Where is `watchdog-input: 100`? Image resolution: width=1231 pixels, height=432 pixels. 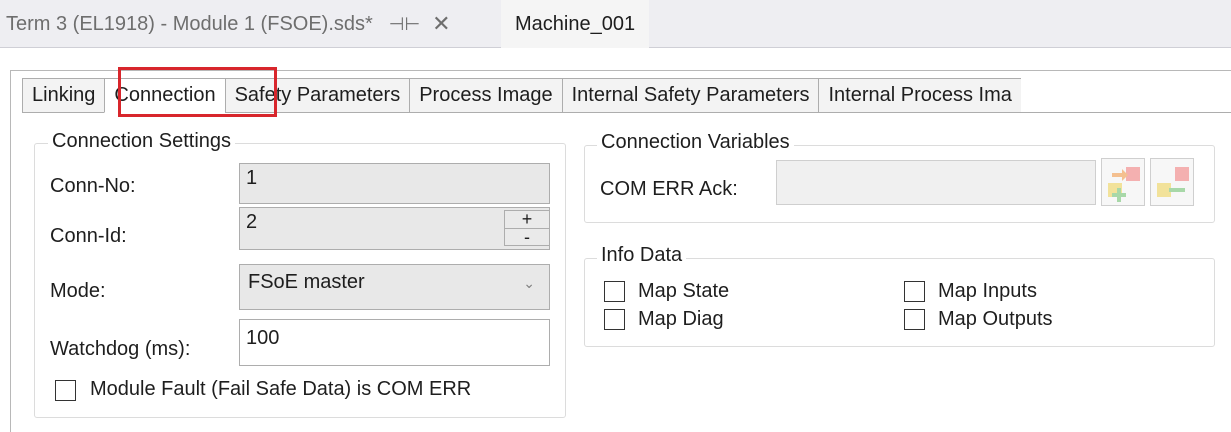 watchdog-input: 100 is located at coordinates (394, 342).